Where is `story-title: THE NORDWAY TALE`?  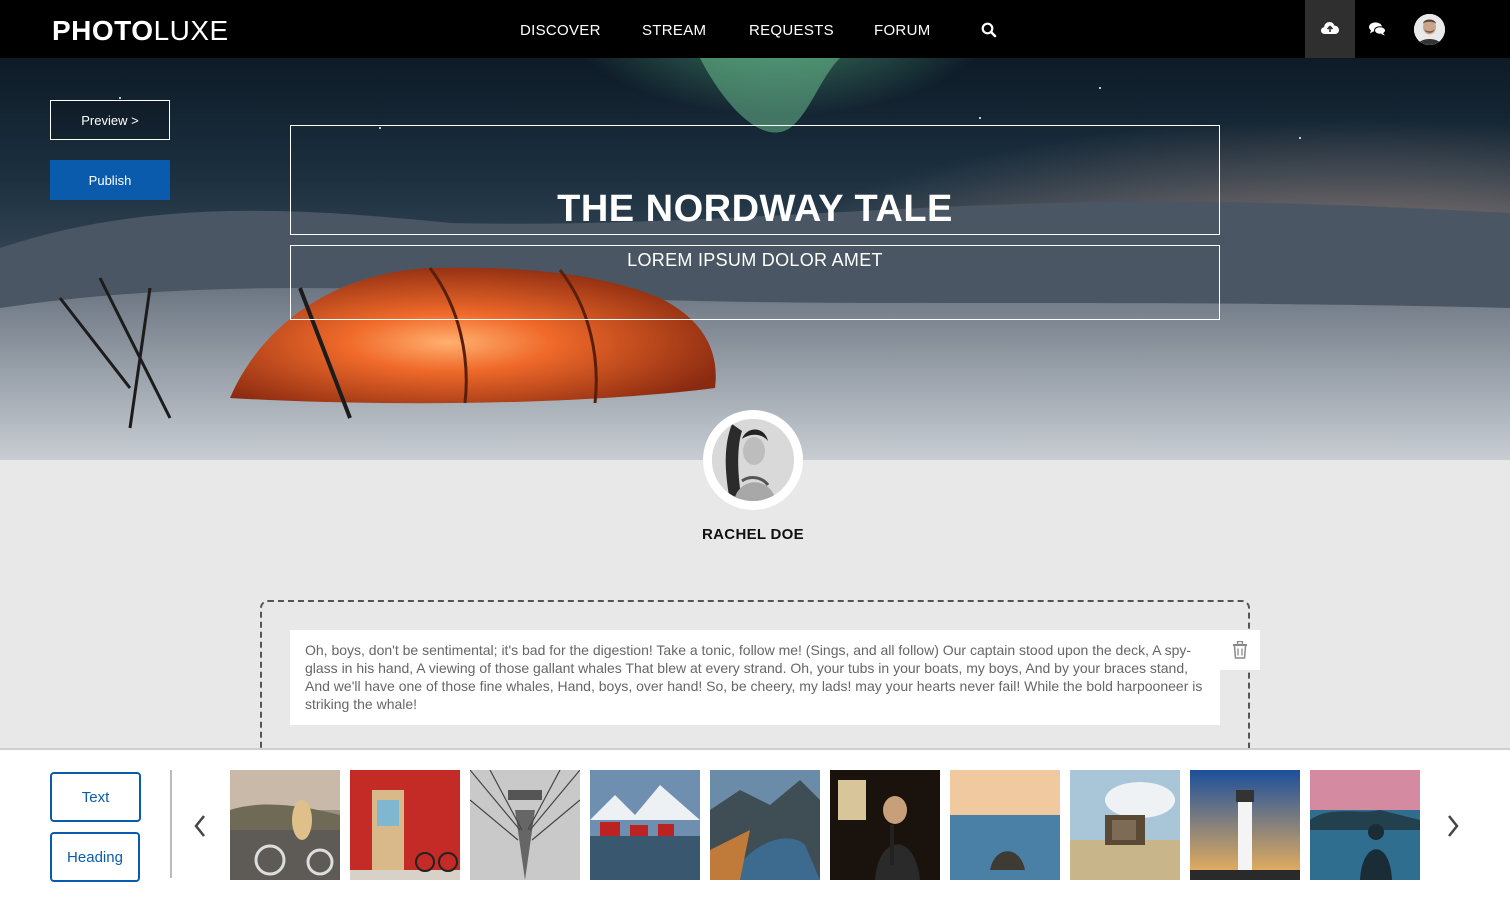 story-title: THE NORDWAY TALE is located at coordinates (755, 209).